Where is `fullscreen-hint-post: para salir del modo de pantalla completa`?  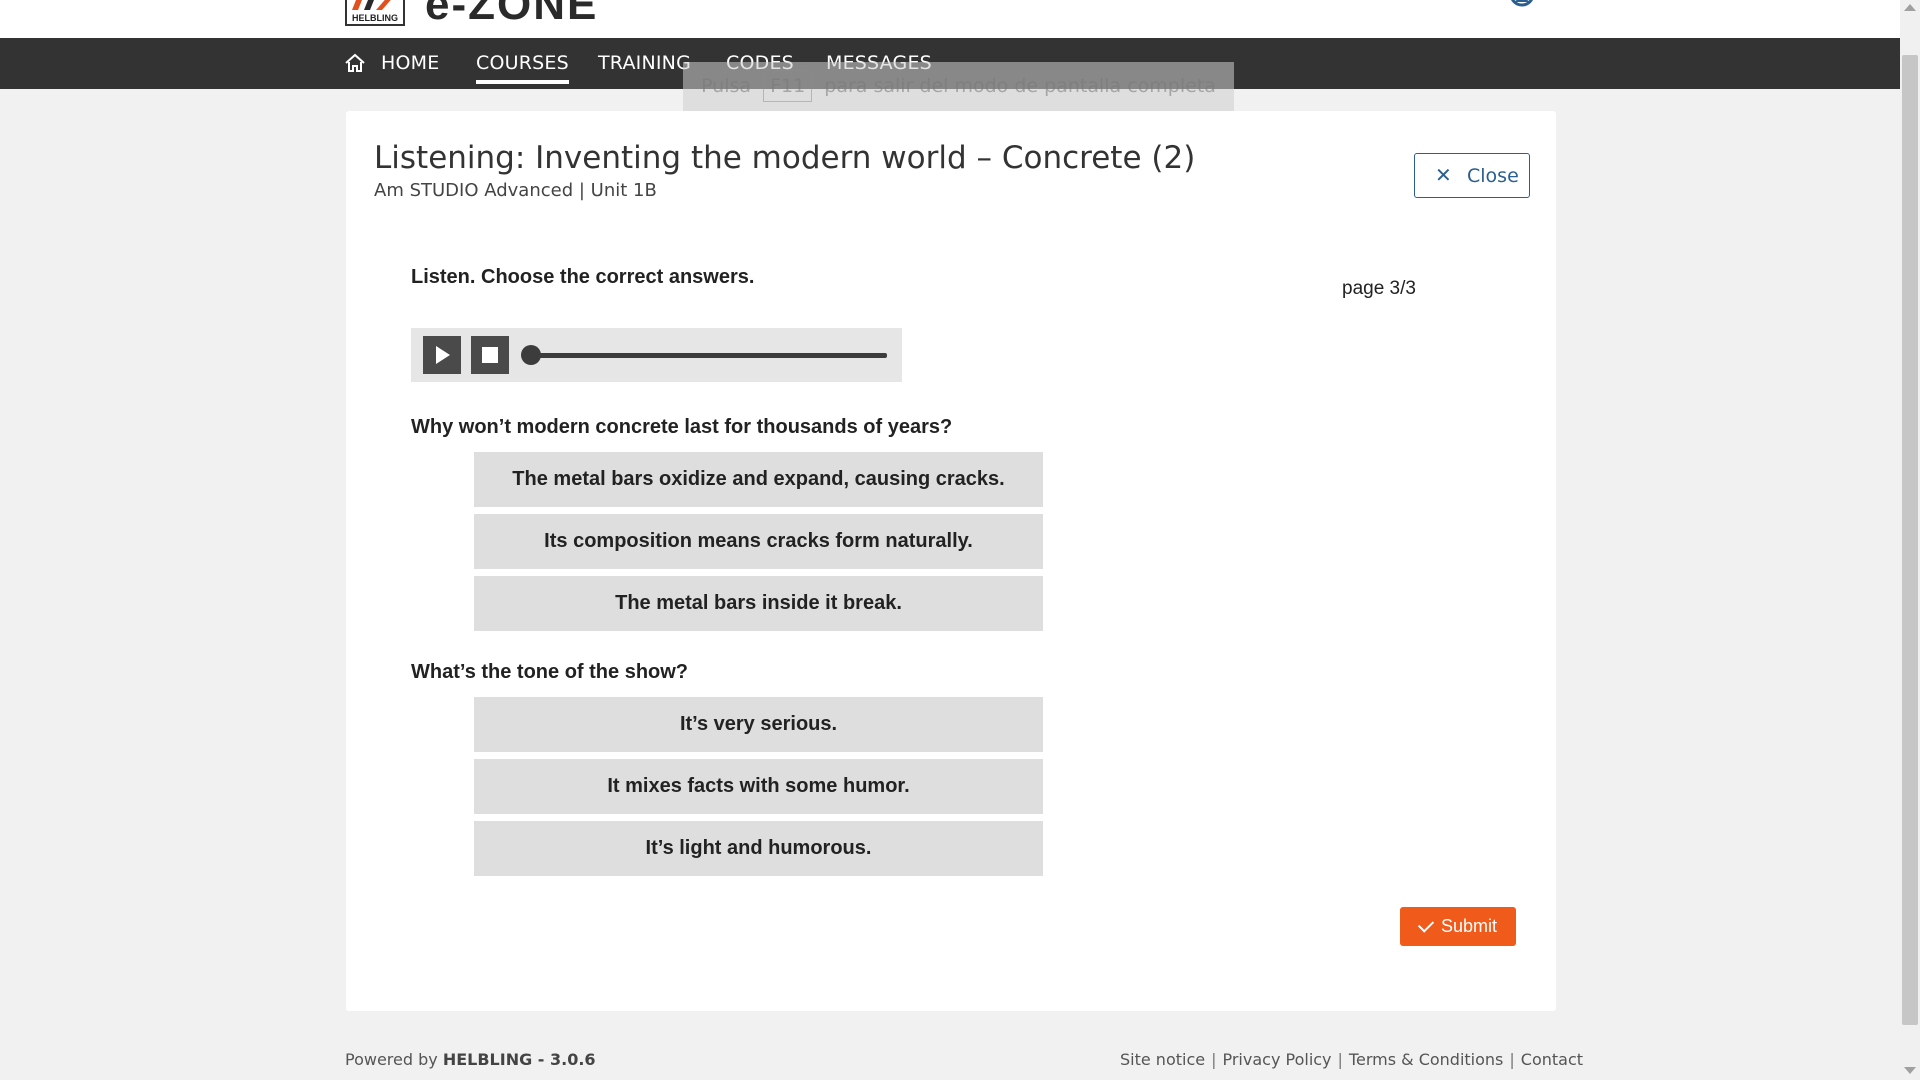
fullscreen-hint-post: para salir del modo de pantalla completa is located at coordinates (1020, 86).